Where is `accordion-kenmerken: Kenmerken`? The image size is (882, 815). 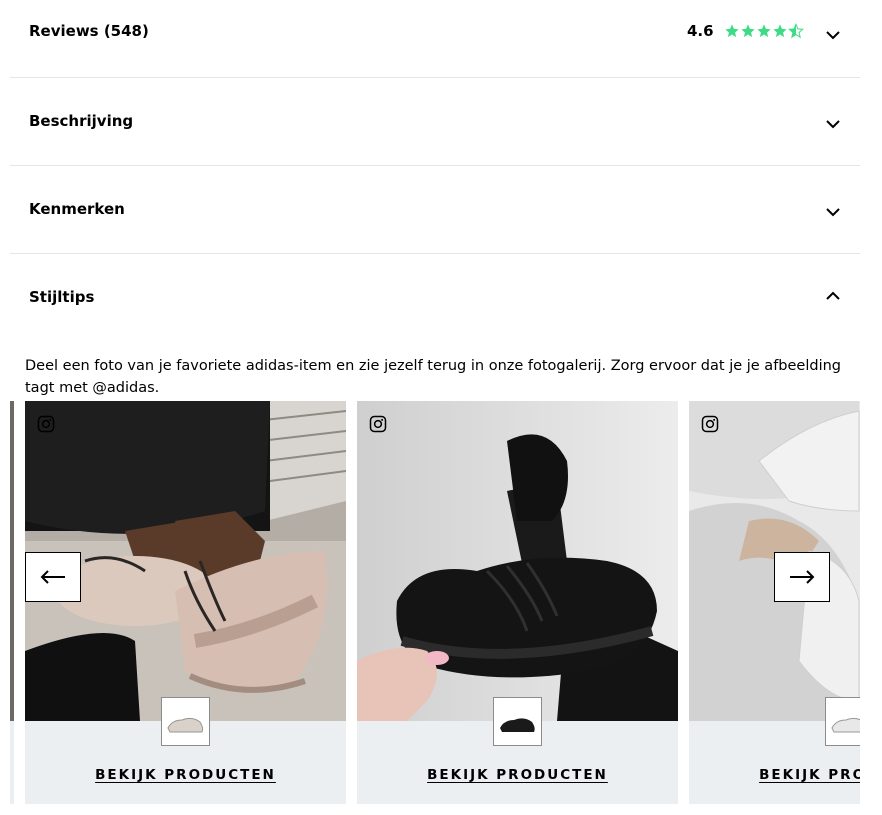 accordion-kenmerken: Kenmerken is located at coordinates (435, 210).